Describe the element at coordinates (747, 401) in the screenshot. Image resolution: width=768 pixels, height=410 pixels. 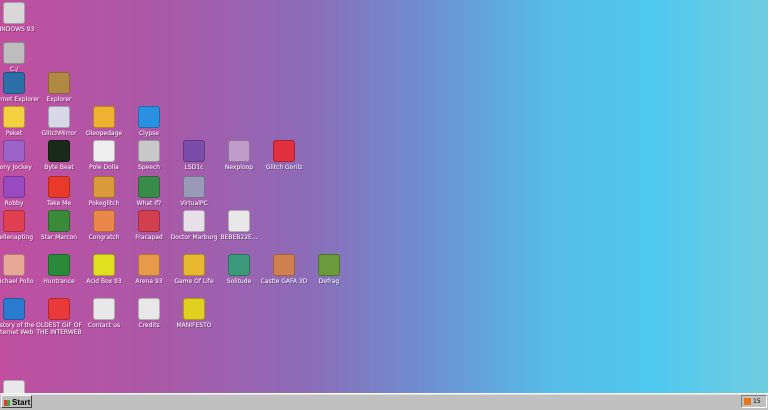
I see `rss-icon` at that location.